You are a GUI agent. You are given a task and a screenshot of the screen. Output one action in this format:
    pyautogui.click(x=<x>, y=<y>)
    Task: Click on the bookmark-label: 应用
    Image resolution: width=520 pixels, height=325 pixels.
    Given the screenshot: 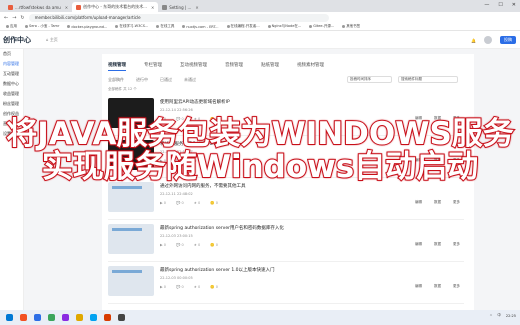 What is the action you would take?
    pyautogui.click(x=13, y=26)
    